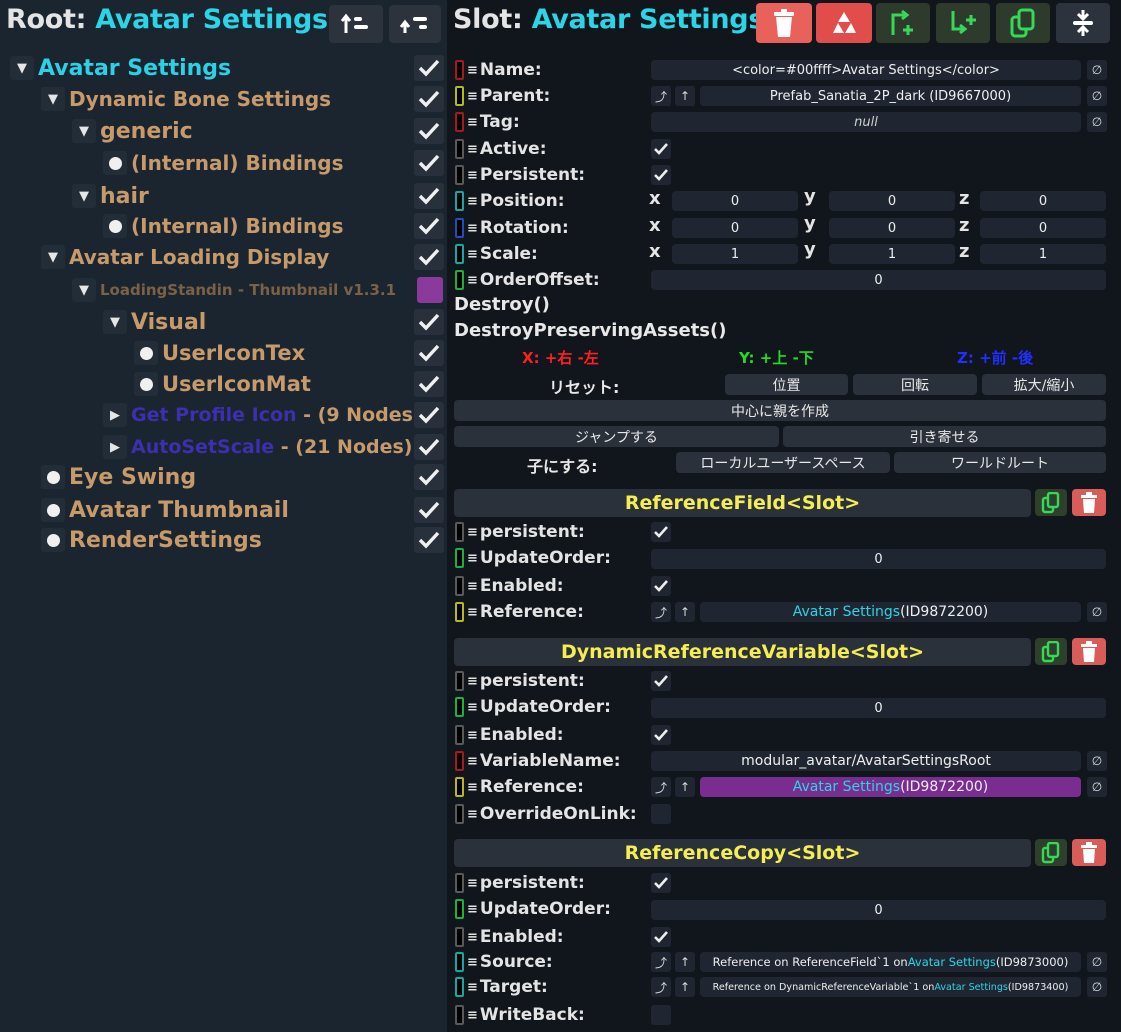 This screenshot has width=1121, height=1032. Describe the element at coordinates (890, 787) in the screenshot. I see `drv-reference-field: Avatar Settings (ID9872200)` at that location.